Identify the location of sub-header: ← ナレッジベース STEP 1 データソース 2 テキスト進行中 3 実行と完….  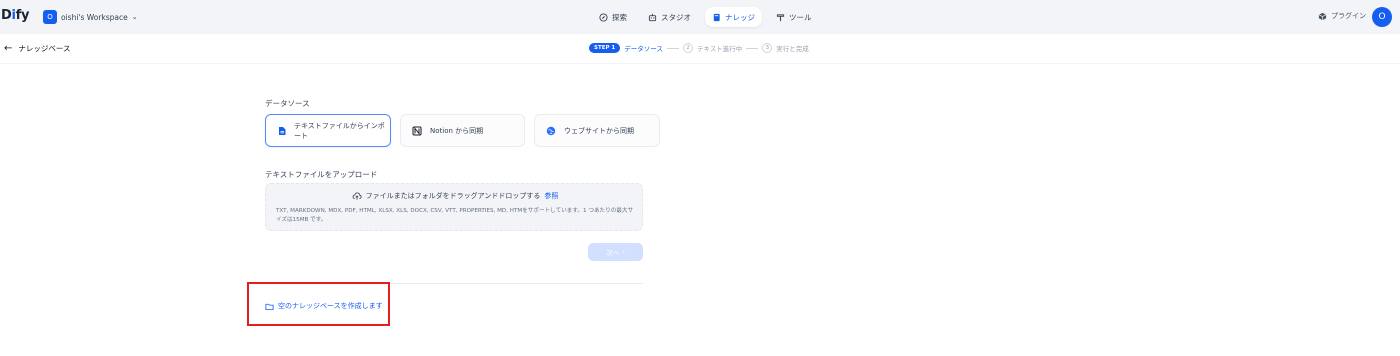
(700, 49).